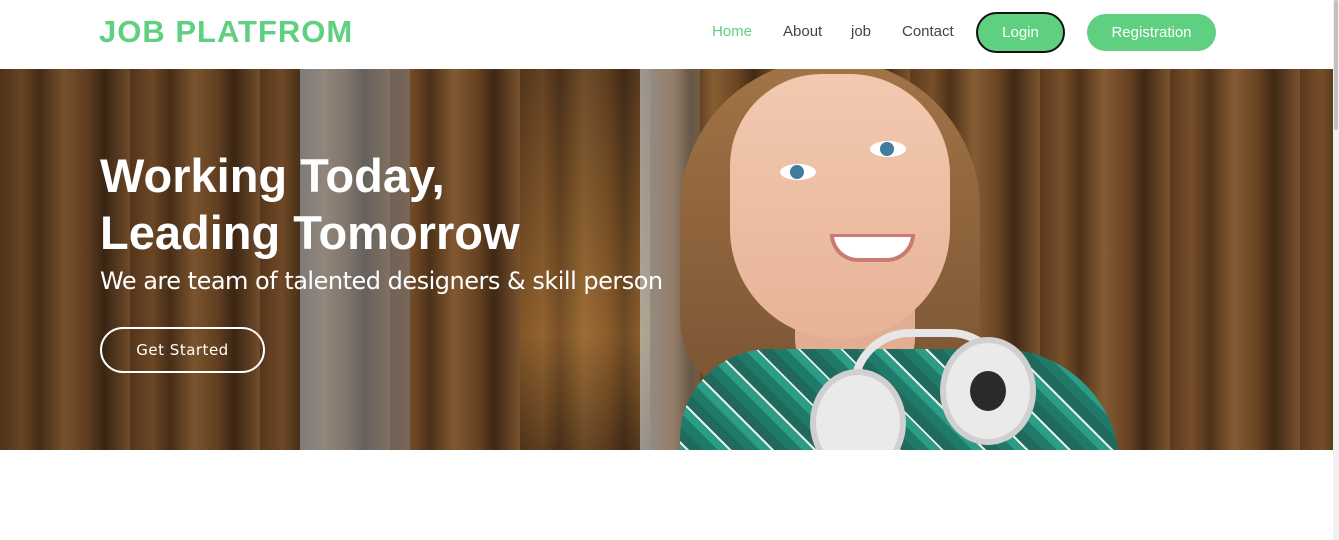 This screenshot has width=1339, height=540. Describe the element at coordinates (310, 204) in the screenshot. I see `hero-title: Working Today, Leading Tomorrow` at that location.